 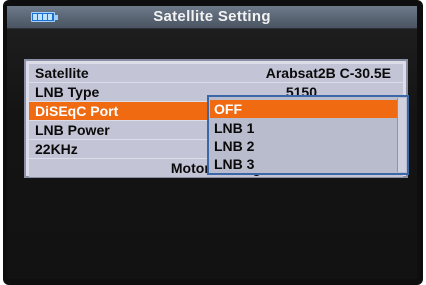 What do you see at coordinates (328, 73) in the screenshot?
I see `setting-value: Arabsat2B C-30.5E` at bounding box center [328, 73].